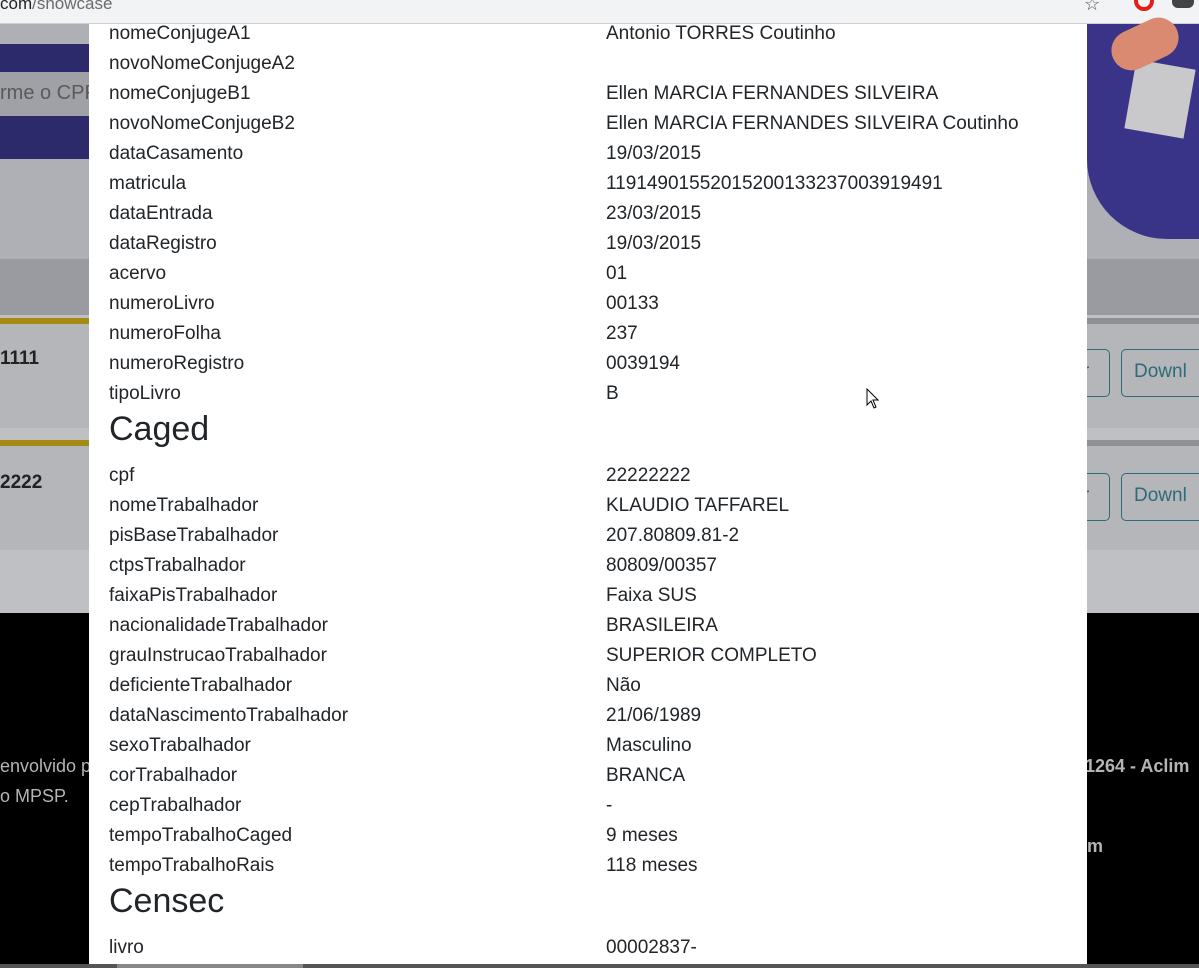  What do you see at coordinates (180, 34) in the screenshot?
I see `field-label: nomeConjugeA1` at bounding box center [180, 34].